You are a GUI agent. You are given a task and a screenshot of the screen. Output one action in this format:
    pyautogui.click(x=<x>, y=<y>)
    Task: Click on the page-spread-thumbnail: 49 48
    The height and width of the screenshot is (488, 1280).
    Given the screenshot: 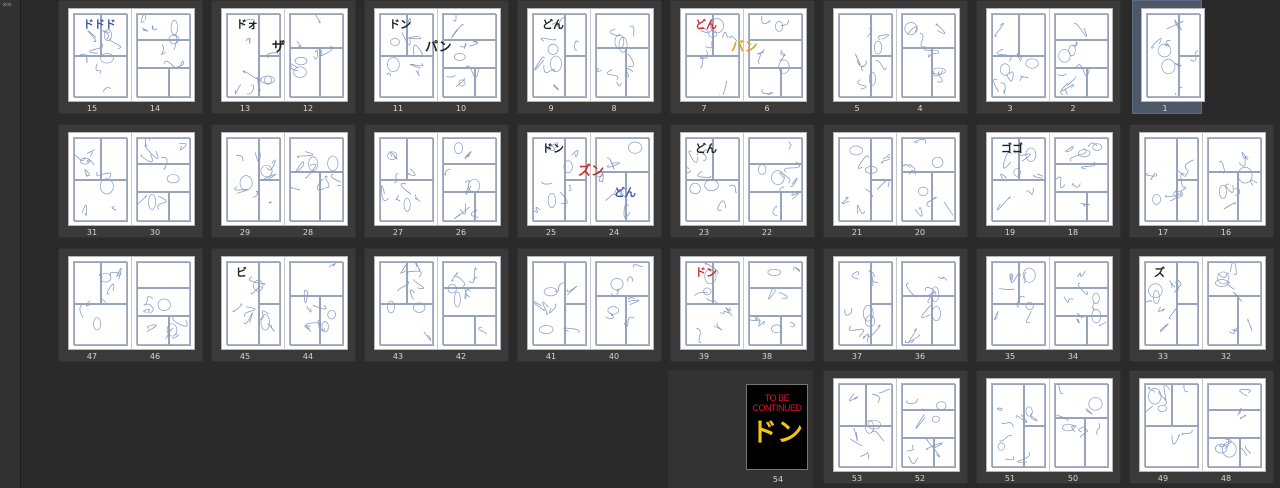 What is the action you would take?
    pyautogui.click(x=1201, y=427)
    